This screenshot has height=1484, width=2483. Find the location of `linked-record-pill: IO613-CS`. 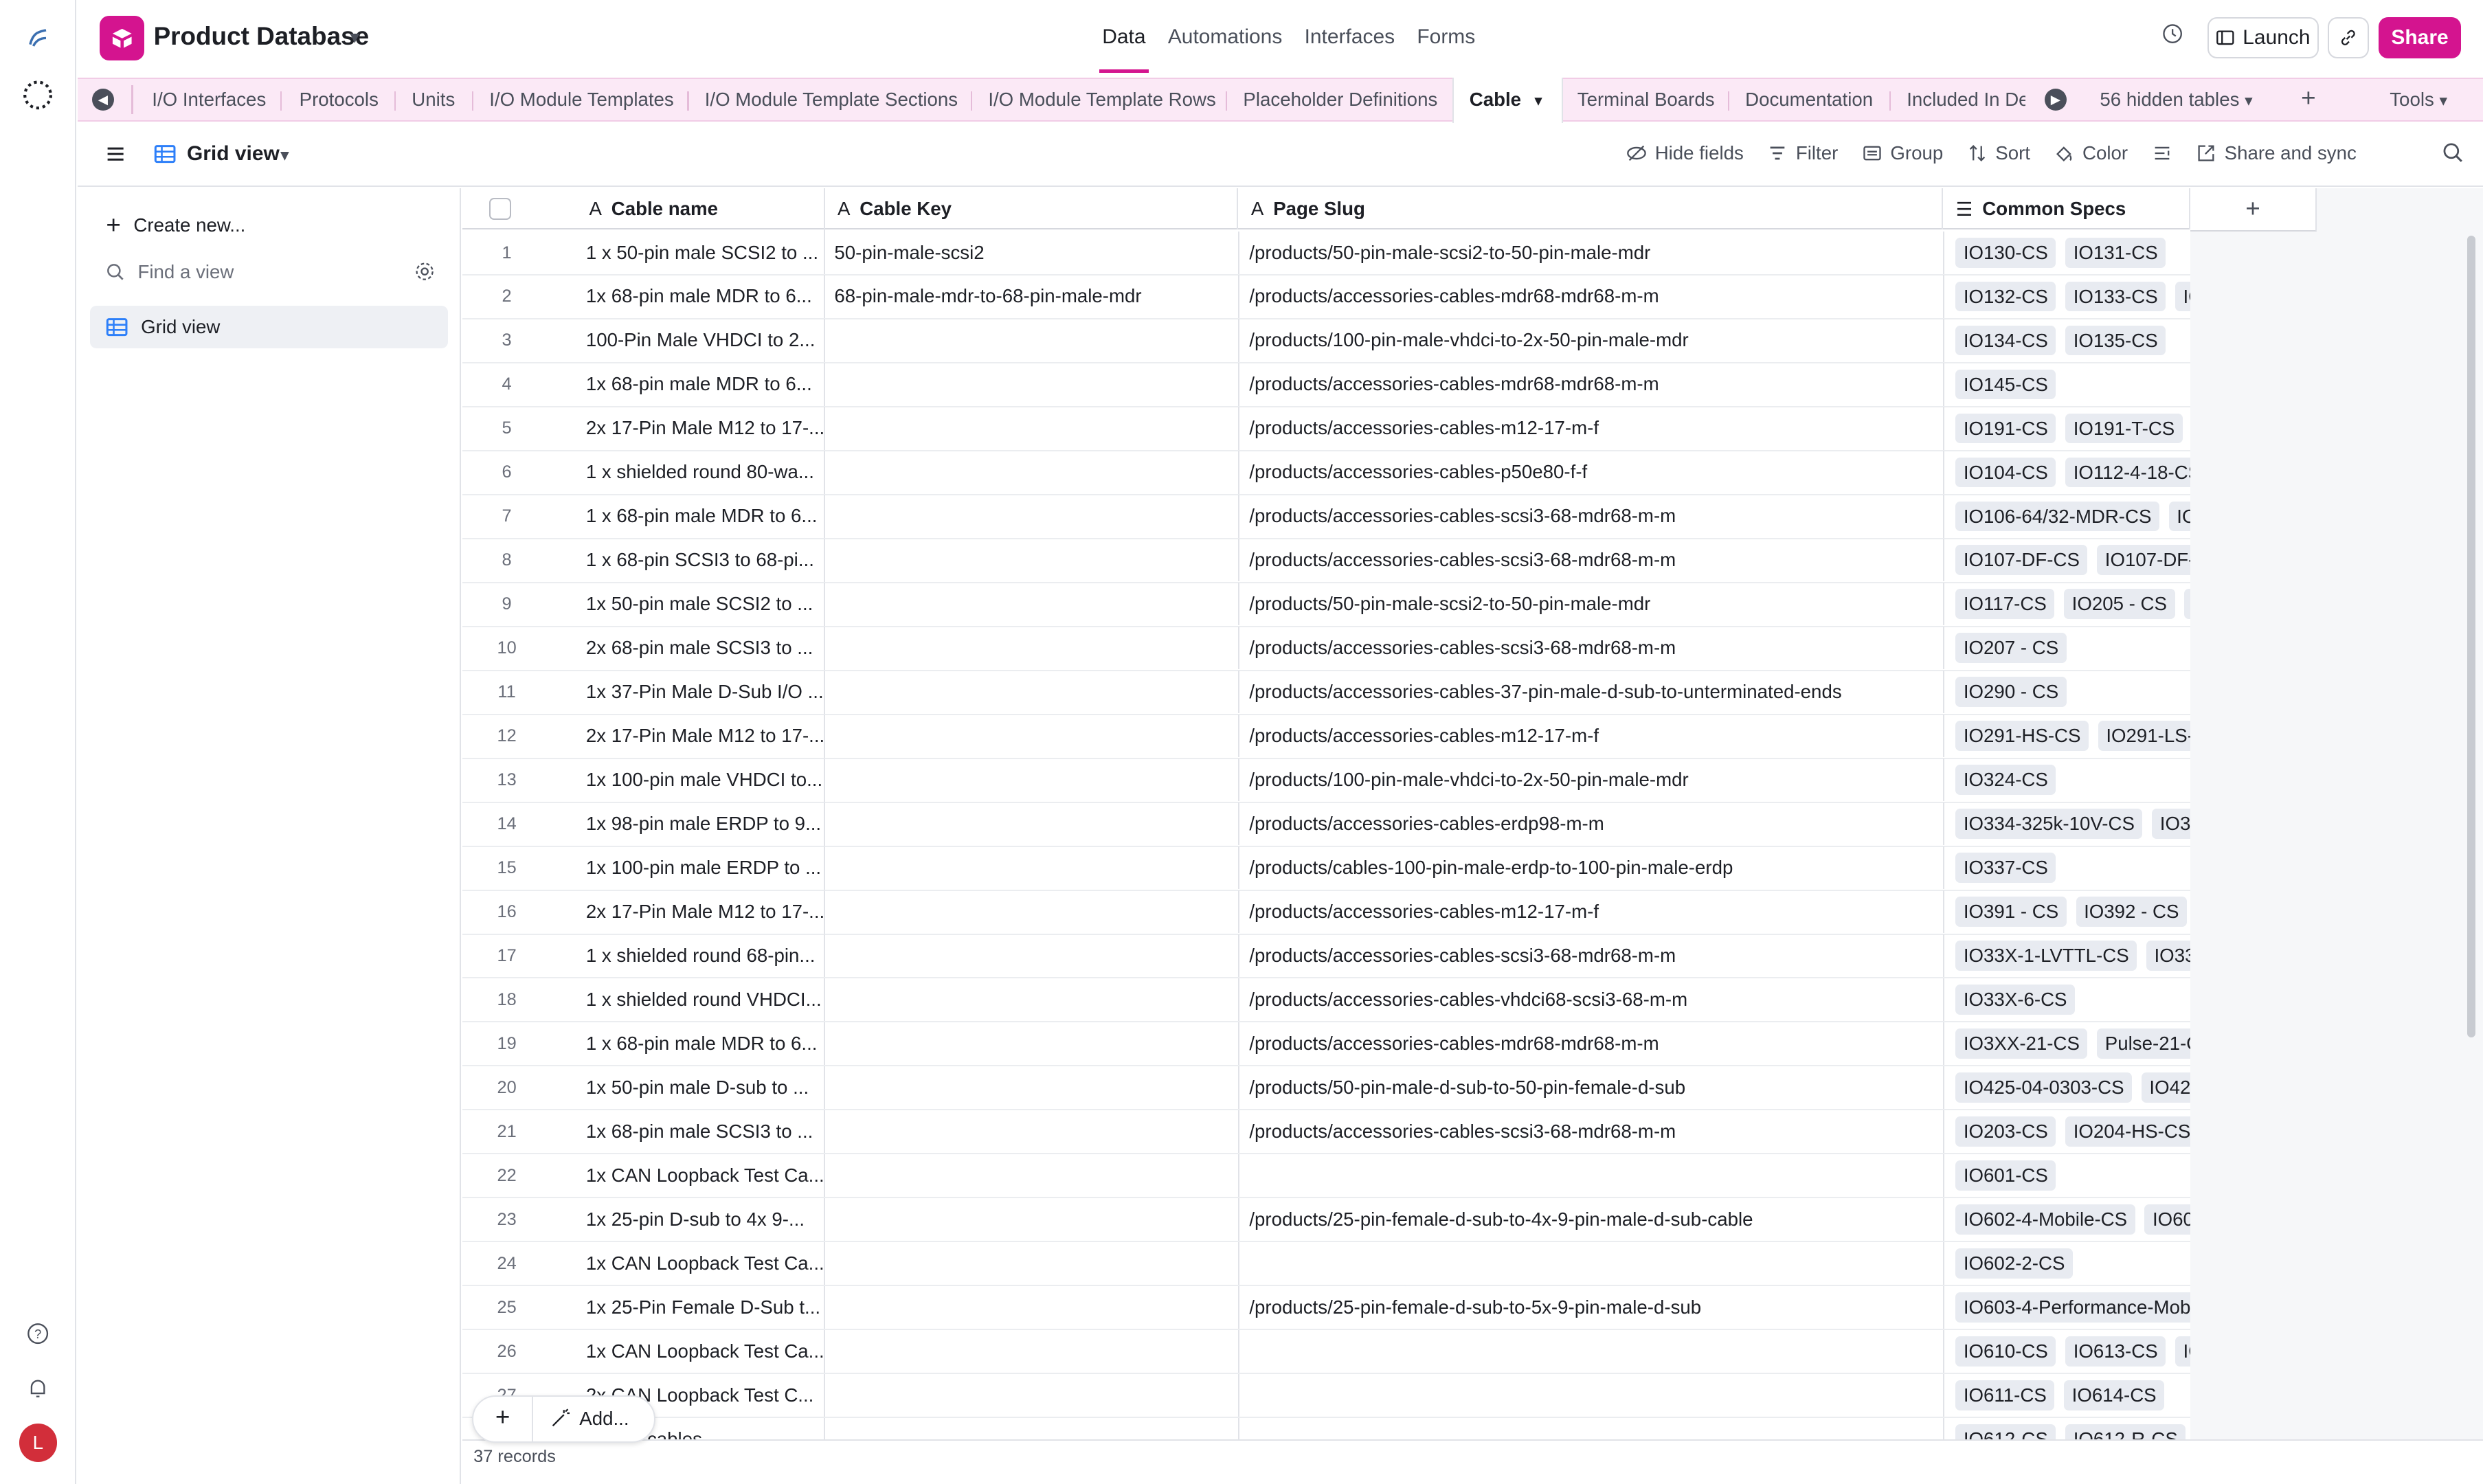

linked-record-pill: IO613-CS is located at coordinates (2115, 1351).